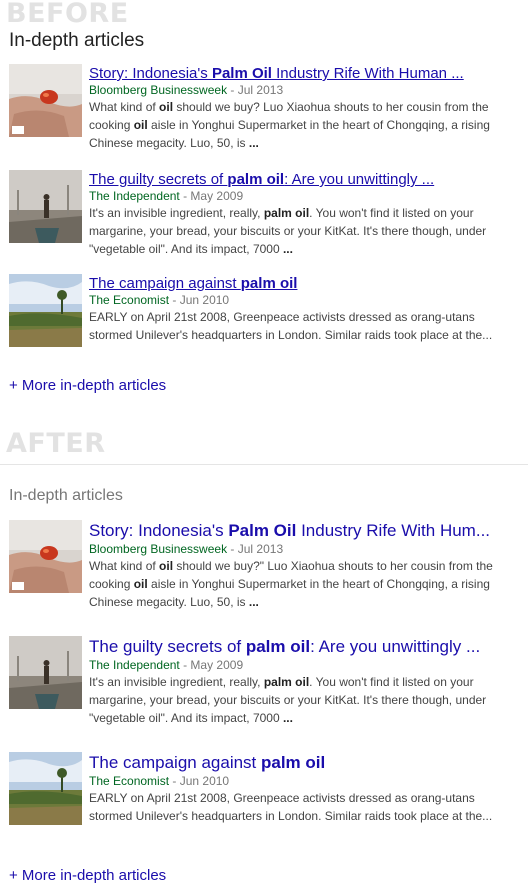 Image resolution: width=528 pixels, height=884 pixels. What do you see at coordinates (56, 443) in the screenshot?
I see `after-banner: AFTER` at bounding box center [56, 443].